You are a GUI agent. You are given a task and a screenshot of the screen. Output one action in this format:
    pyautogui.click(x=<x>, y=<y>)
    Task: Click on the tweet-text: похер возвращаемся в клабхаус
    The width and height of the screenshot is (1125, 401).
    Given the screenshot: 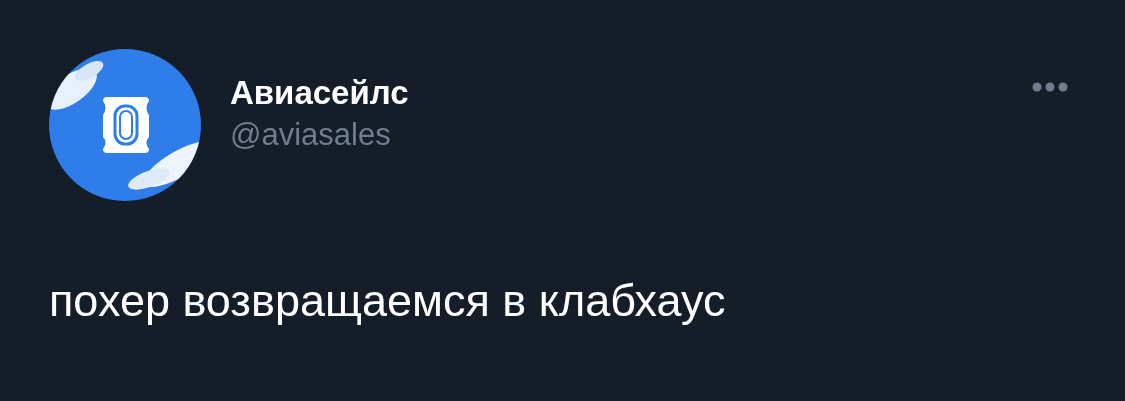 What is the action you would take?
    pyautogui.click(x=388, y=301)
    